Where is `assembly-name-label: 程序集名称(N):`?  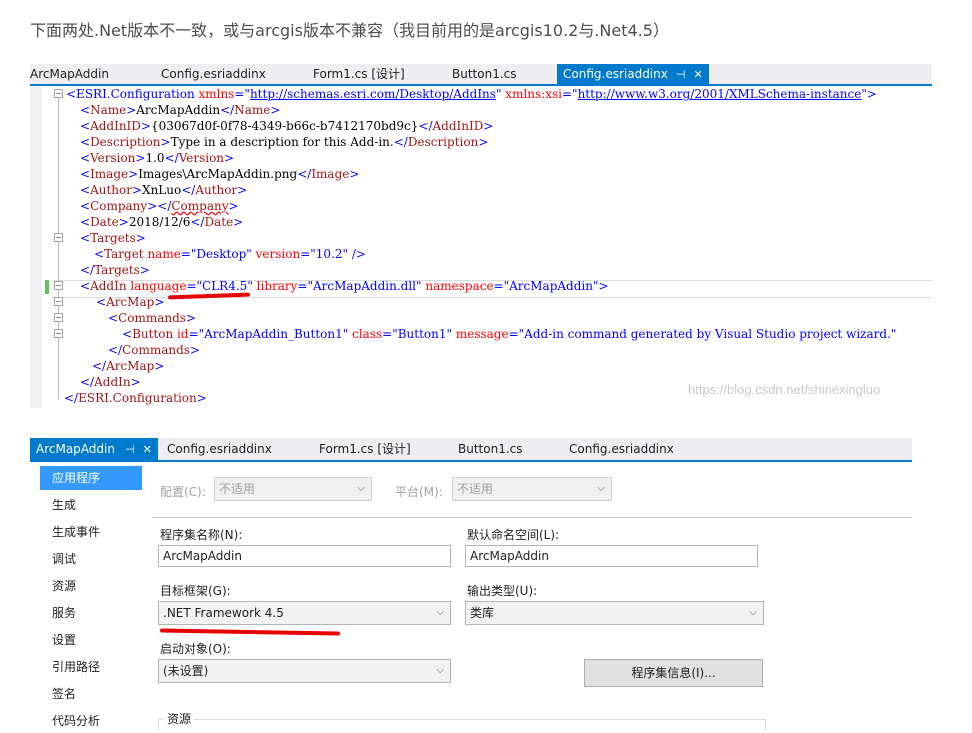 assembly-name-label: 程序集名称(N): is located at coordinates (201, 535).